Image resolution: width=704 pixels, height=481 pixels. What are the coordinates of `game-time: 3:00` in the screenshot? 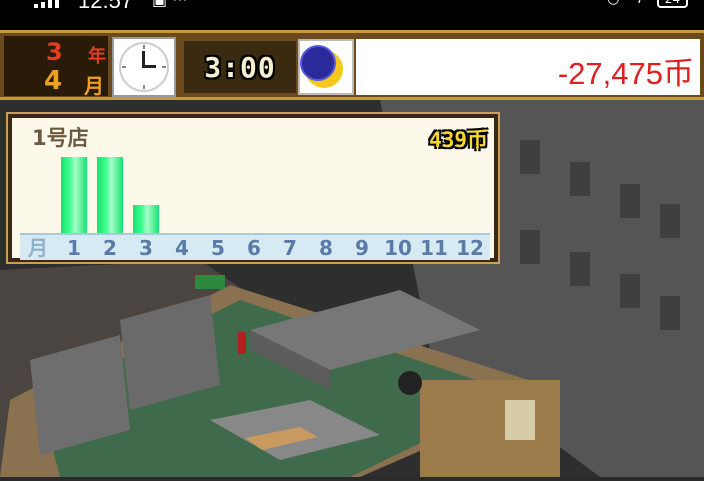 It's located at (240, 67).